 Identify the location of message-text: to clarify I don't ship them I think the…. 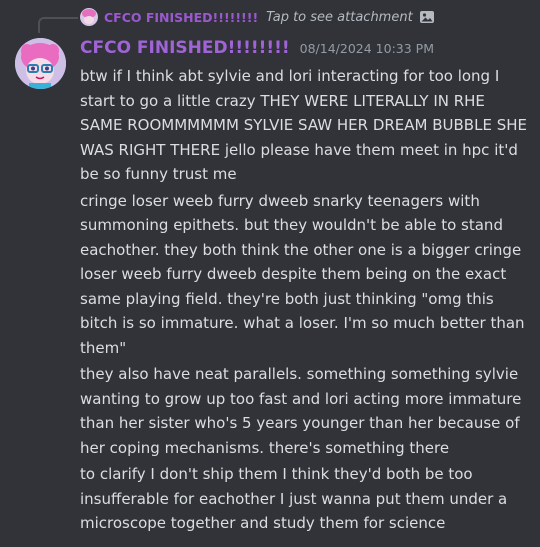
(294, 498).